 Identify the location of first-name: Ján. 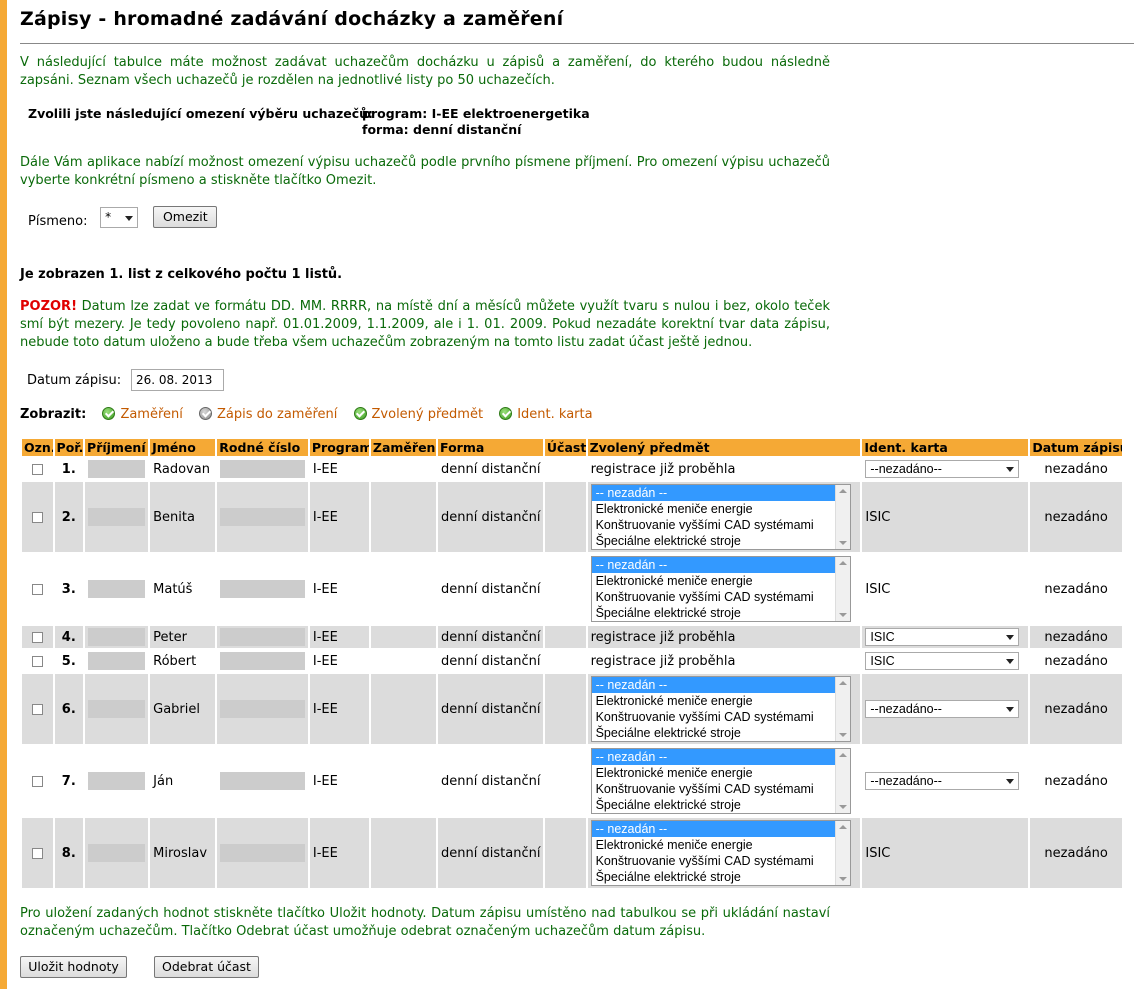
(183, 781).